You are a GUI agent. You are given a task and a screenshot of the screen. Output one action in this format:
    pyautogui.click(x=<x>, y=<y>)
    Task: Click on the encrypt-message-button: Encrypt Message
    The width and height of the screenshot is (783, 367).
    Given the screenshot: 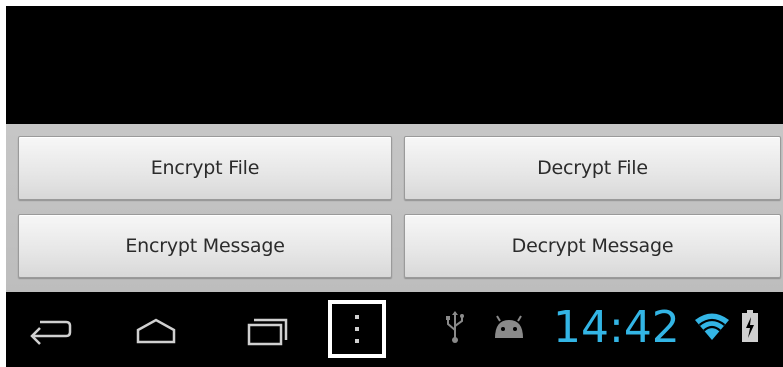 What is the action you would take?
    pyautogui.click(x=205, y=246)
    